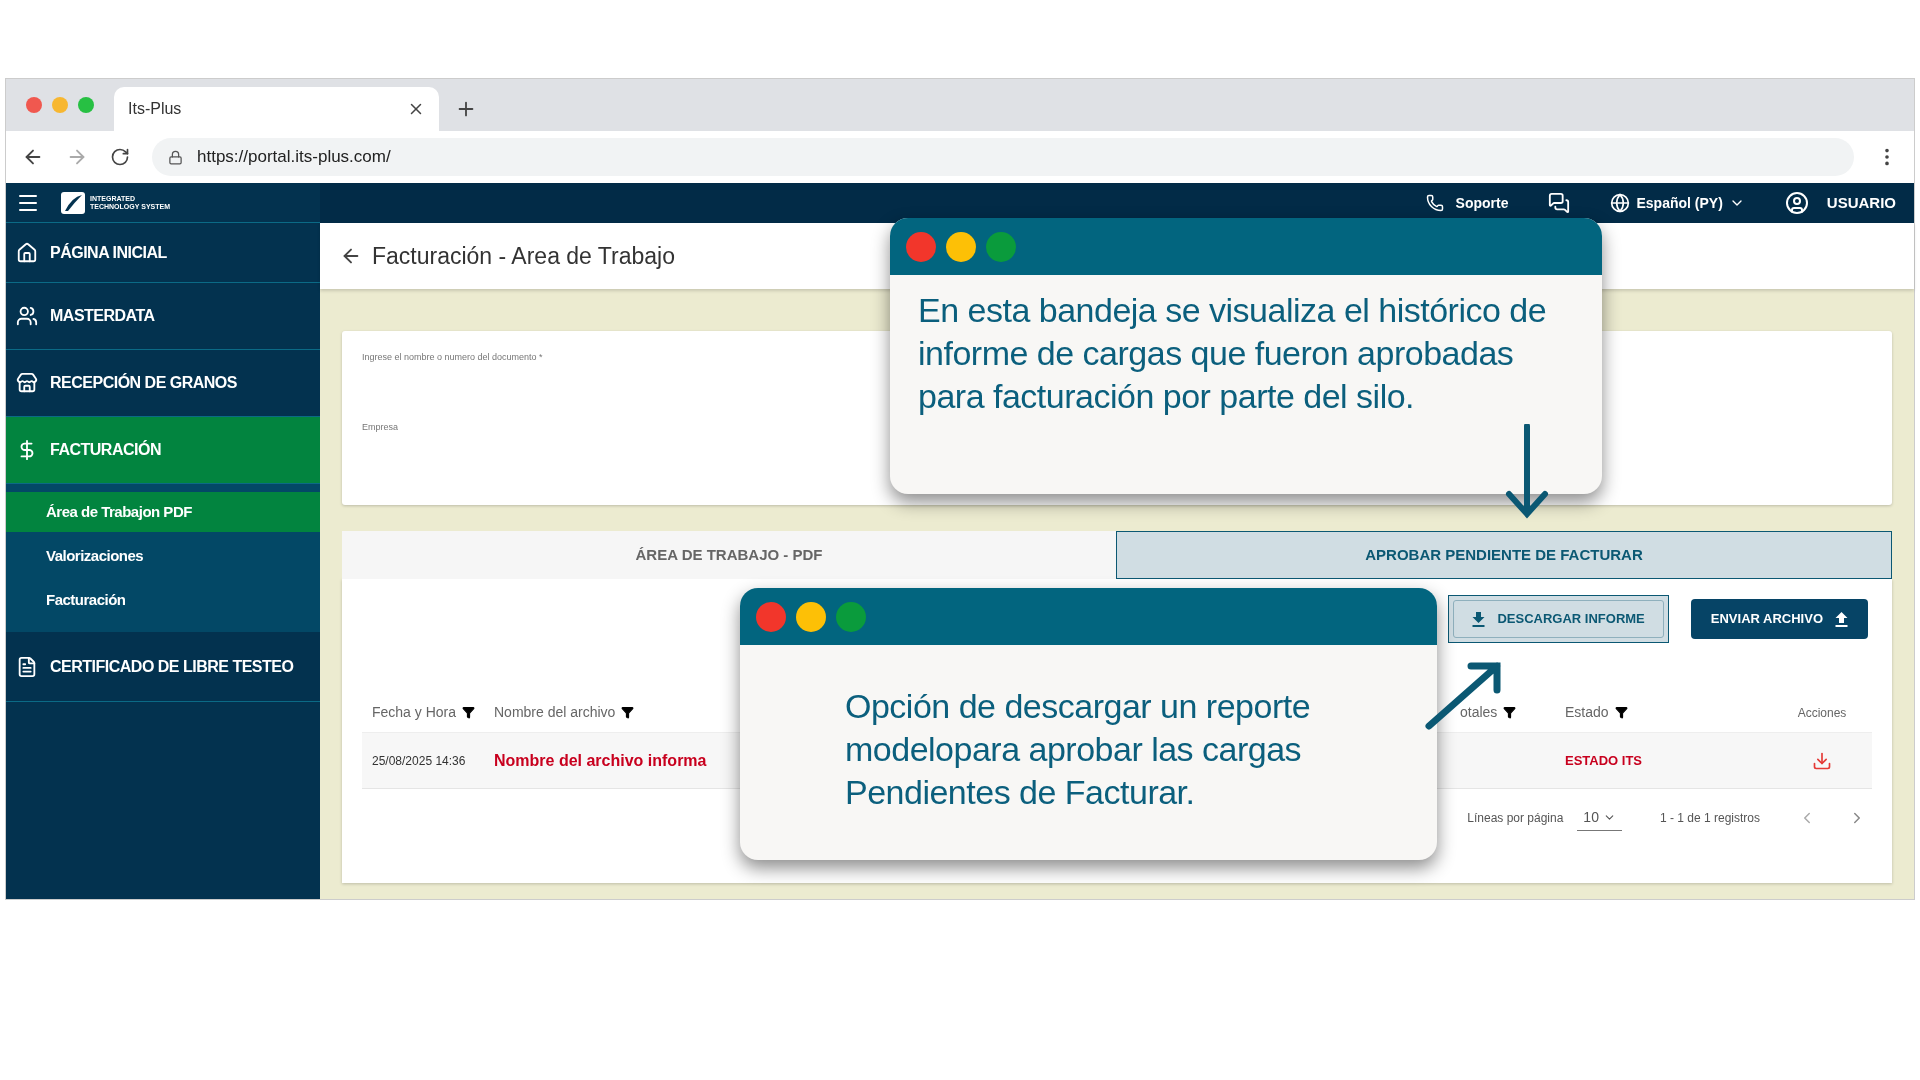 Image resolution: width=1920 pixels, height=1080 pixels. What do you see at coordinates (523, 256) in the screenshot?
I see `page-title: Facturación - Area de Trabajo` at bounding box center [523, 256].